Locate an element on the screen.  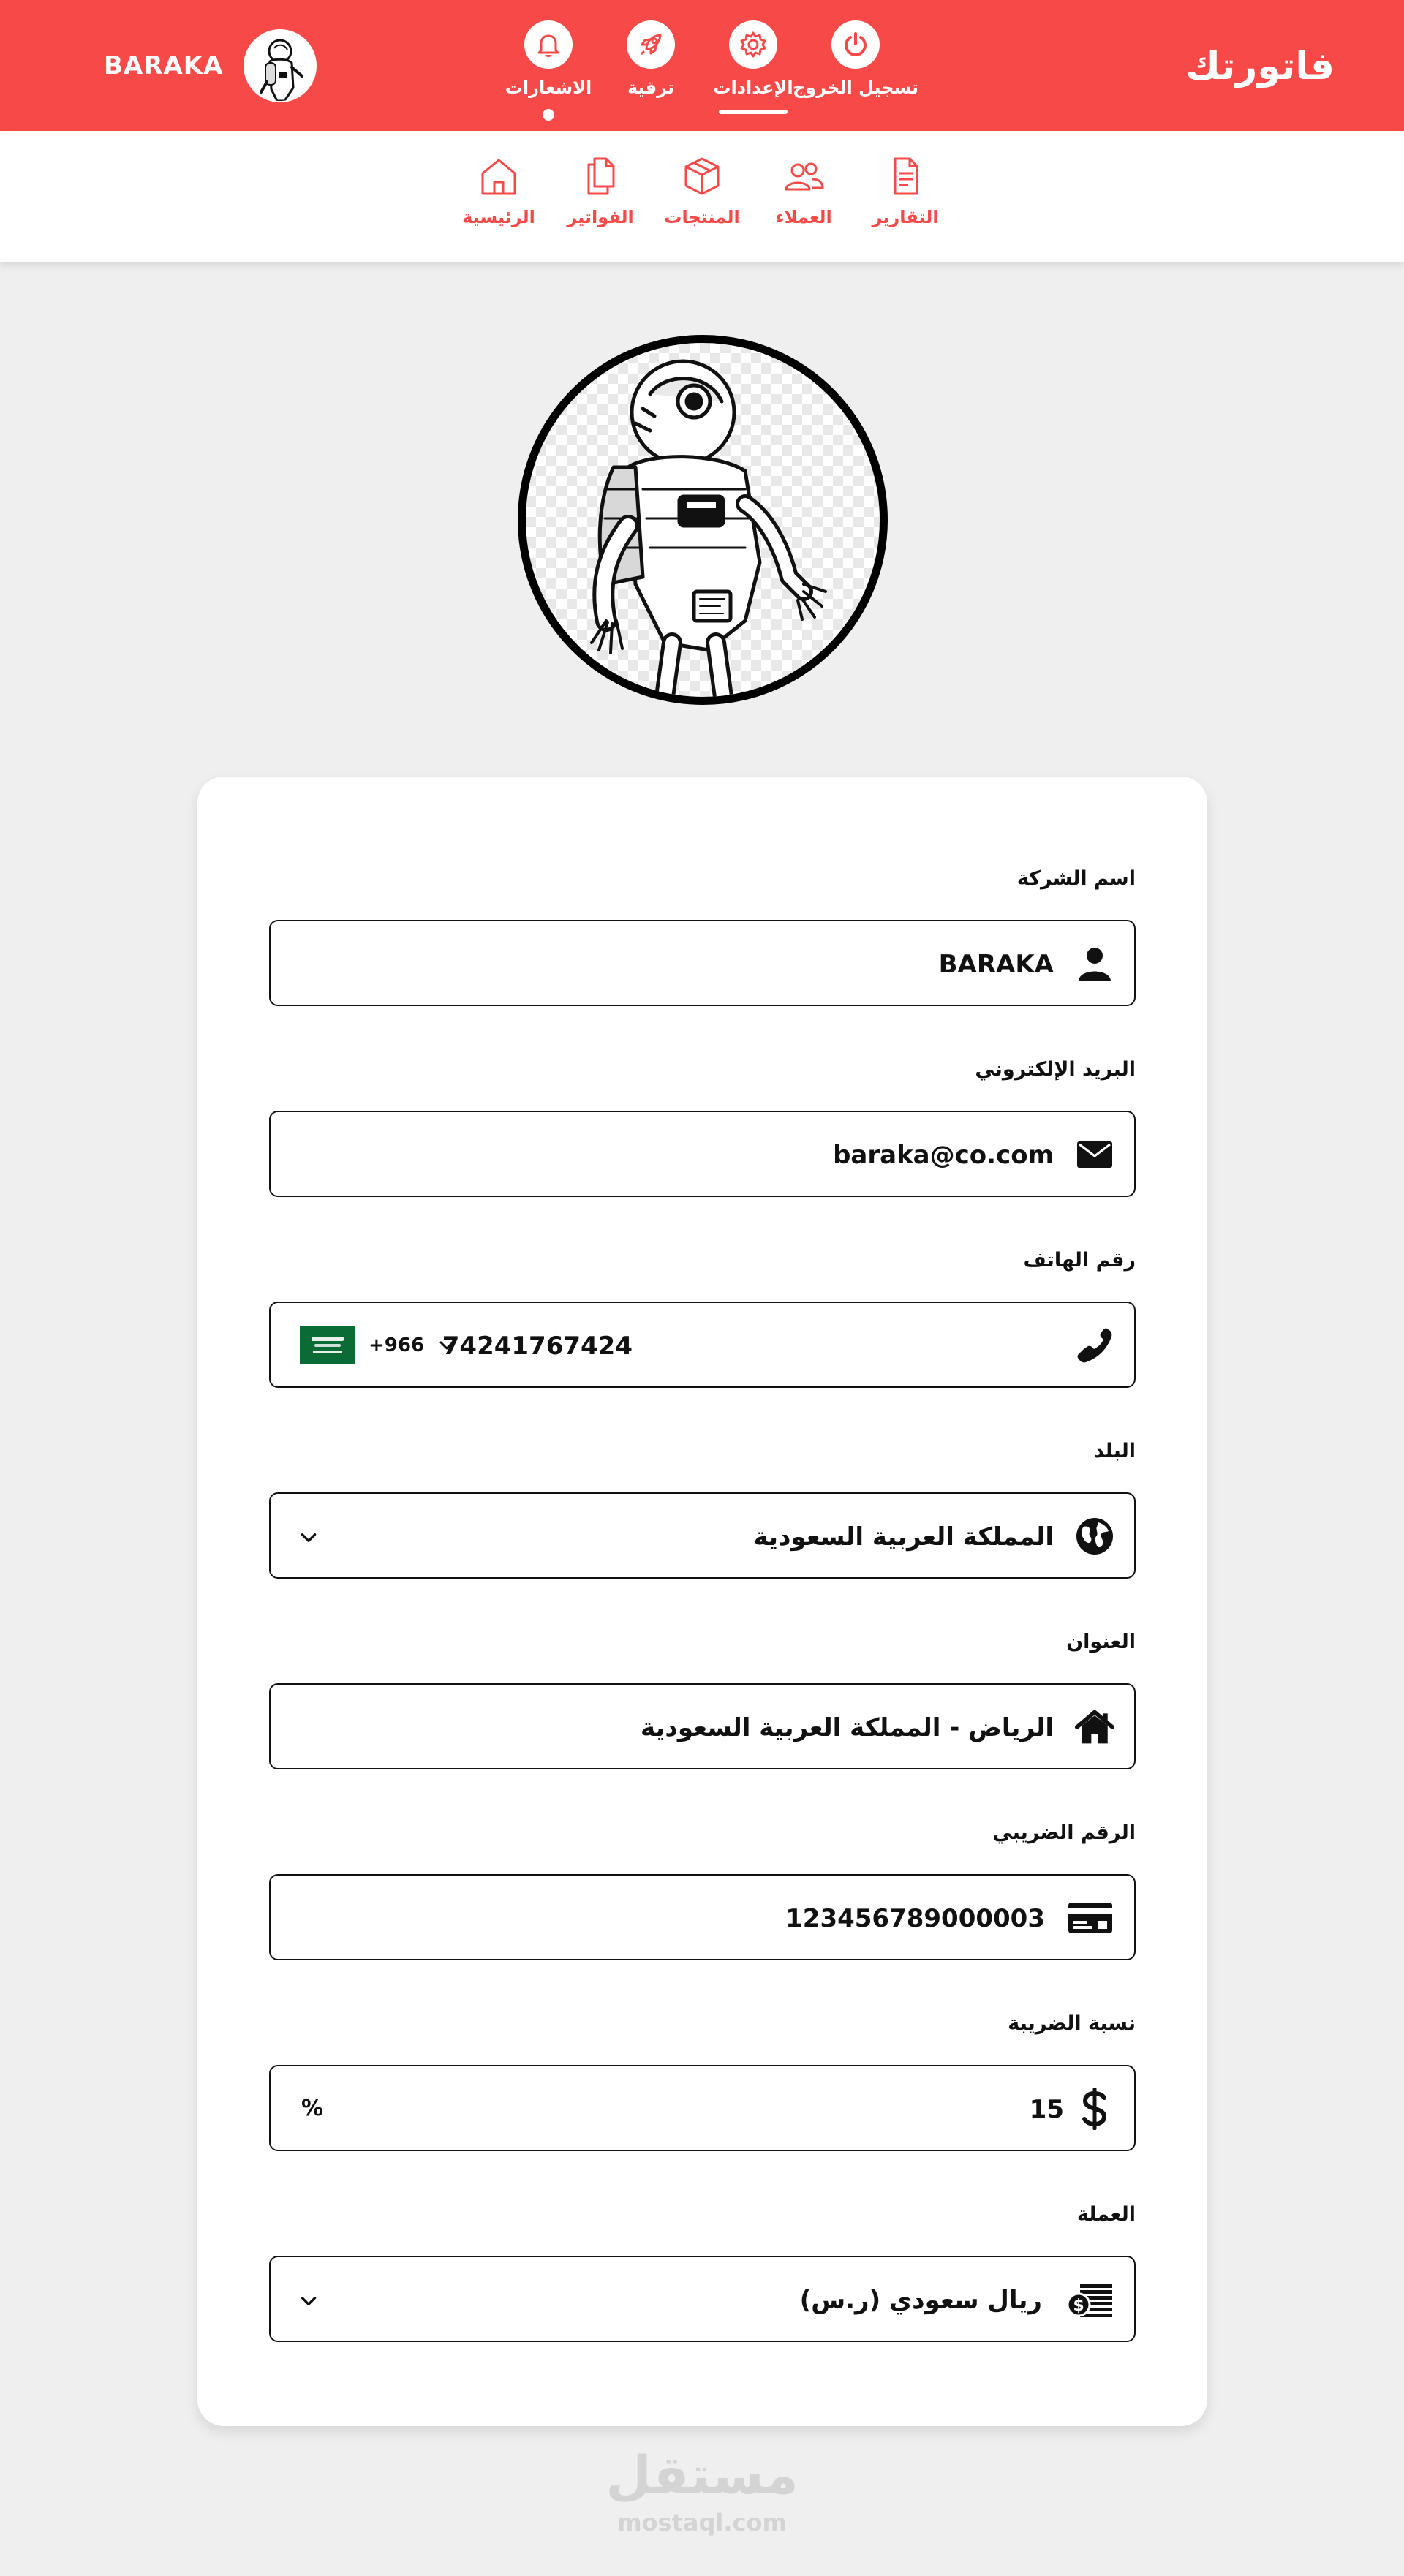
email-value: baraka@co.com is located at coordinates (943, 1155).